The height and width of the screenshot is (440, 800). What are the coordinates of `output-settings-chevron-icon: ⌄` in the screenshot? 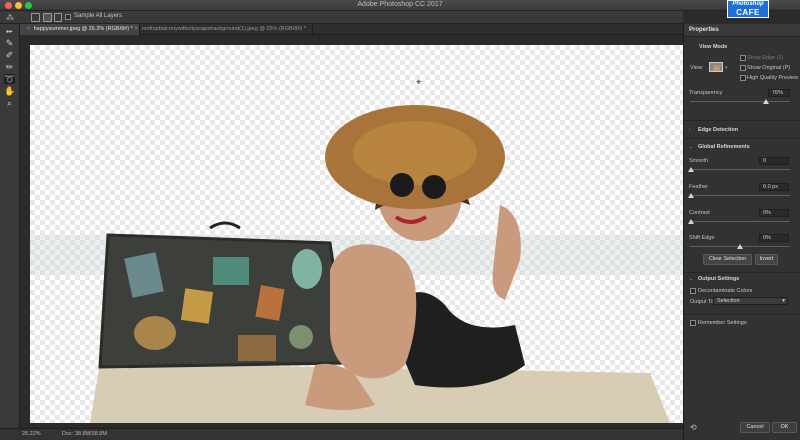 It's located at (691, 279).